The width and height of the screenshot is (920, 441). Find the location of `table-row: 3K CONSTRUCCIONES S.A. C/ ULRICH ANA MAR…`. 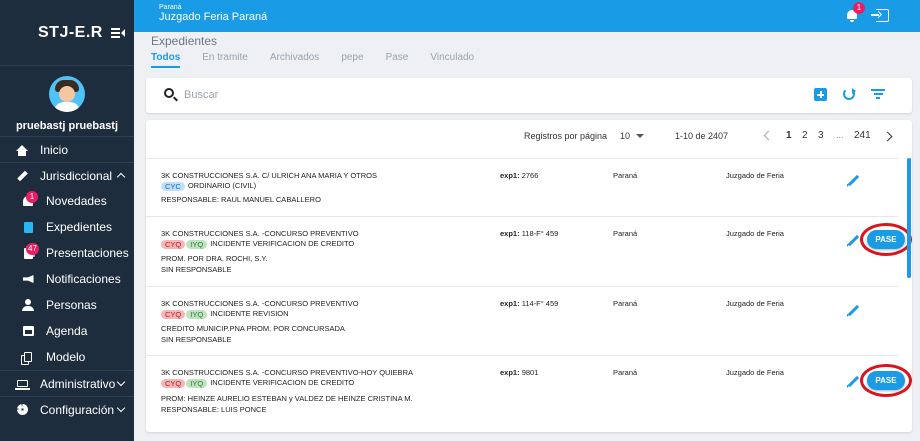

table-row: 3K CONSTRUCCIONES S.A. C/ ULRICH ANA MAR… is located at coordinates (522, 187).